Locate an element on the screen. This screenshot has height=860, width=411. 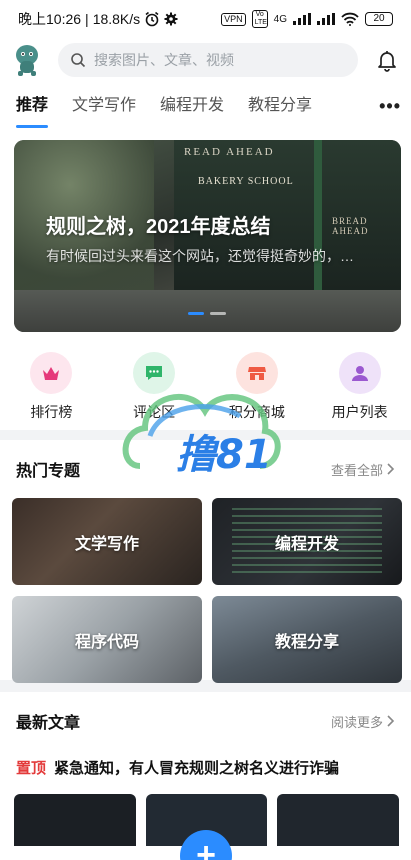
read-more-label: 阅读更多 is located at coordinates (356, 722).